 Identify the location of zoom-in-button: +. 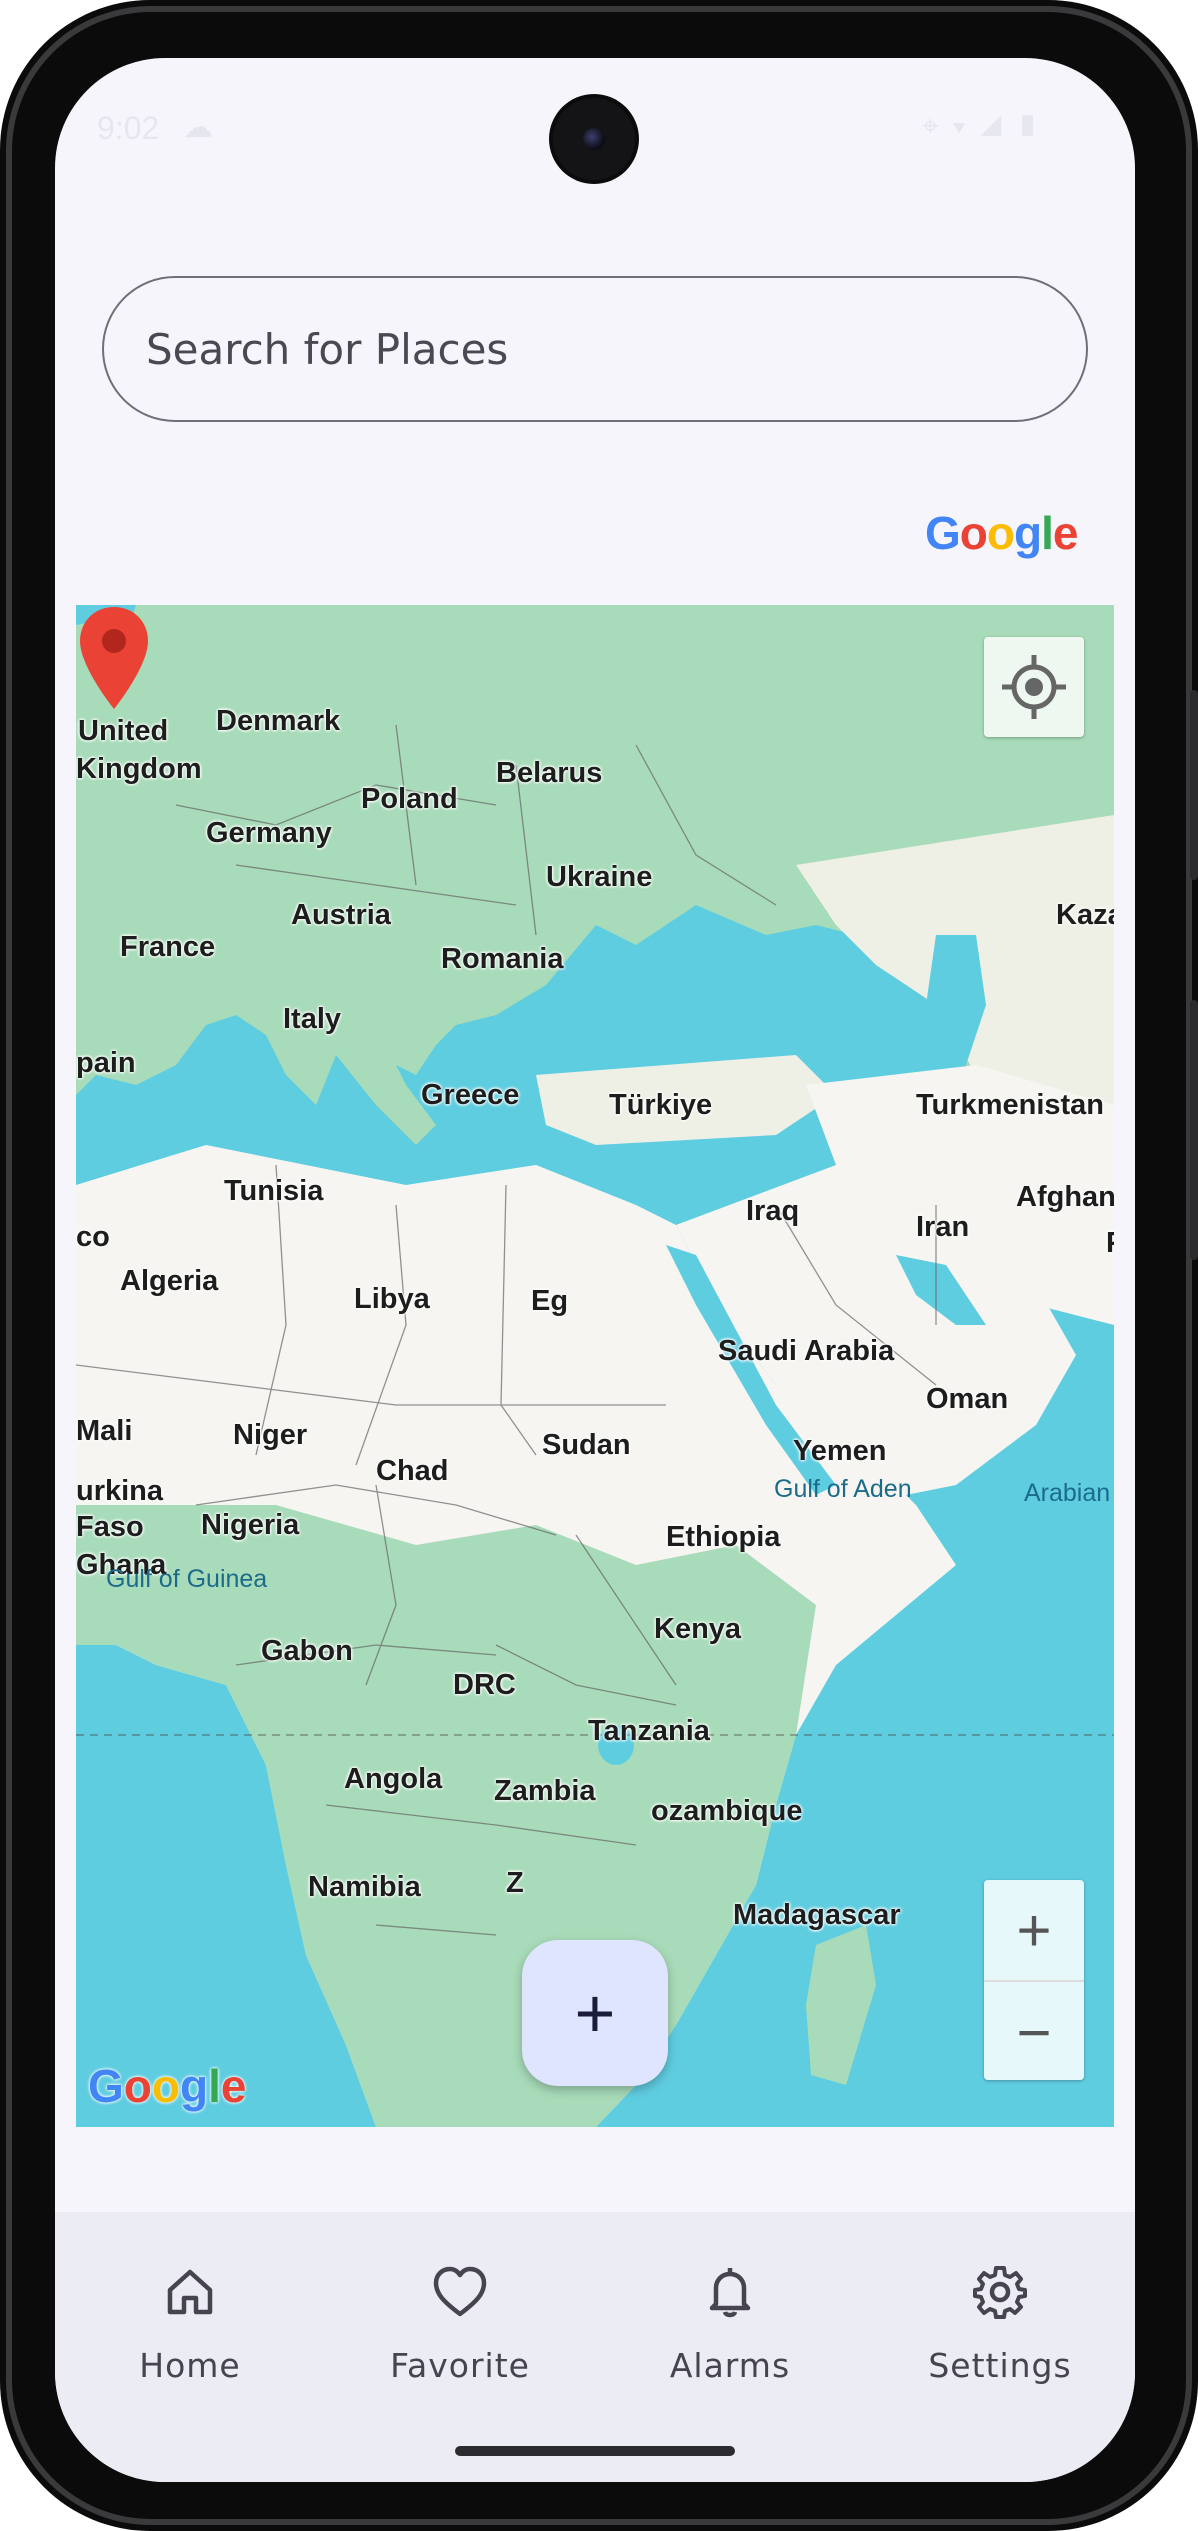
(1034, 1931).